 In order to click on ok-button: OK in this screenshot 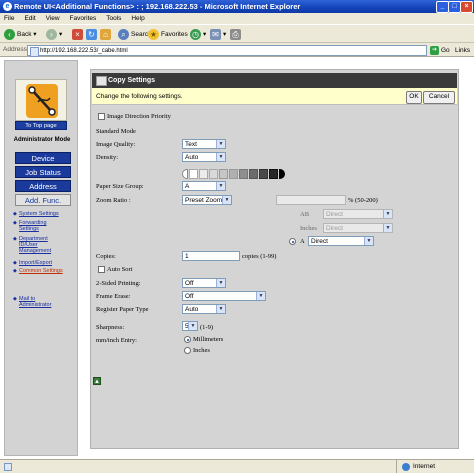, I will do `click(414, 97)`.